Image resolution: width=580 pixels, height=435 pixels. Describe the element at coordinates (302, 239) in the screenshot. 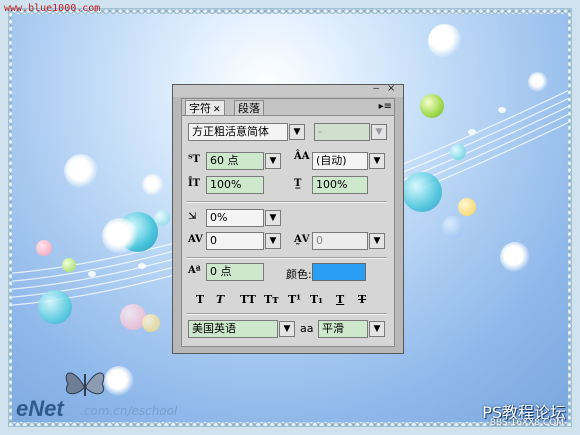

I see `tracking-icon: A̰V` at that location.